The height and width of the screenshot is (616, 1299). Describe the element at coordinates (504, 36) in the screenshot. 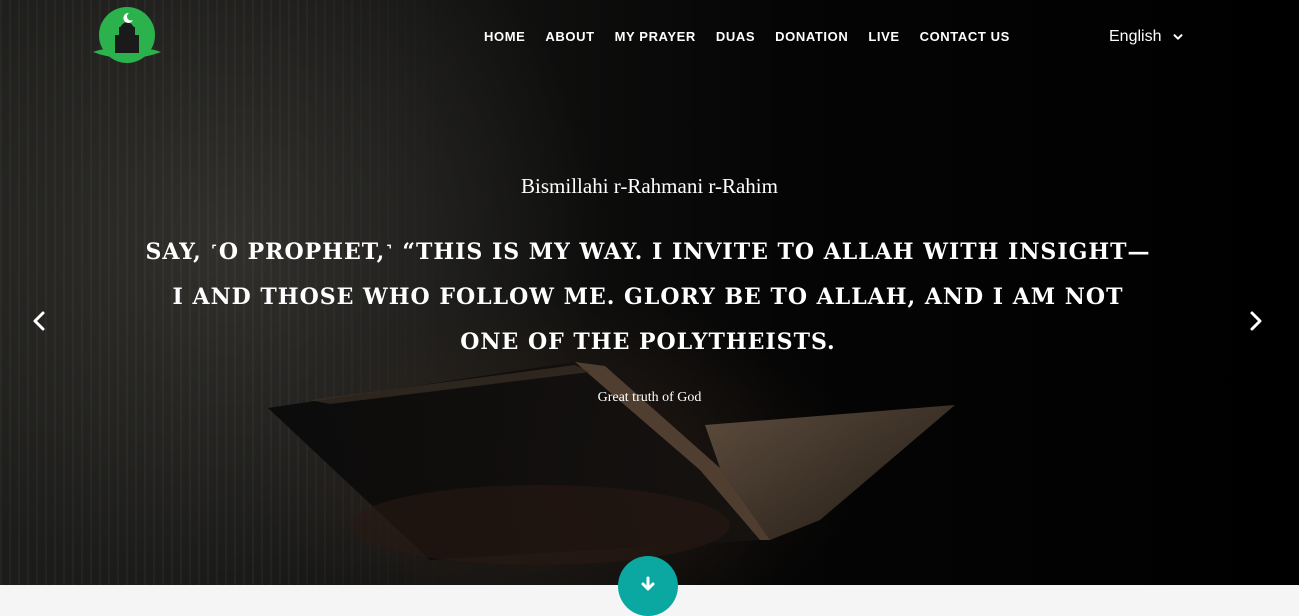

I see `nav-item-home: HOME` at that location.